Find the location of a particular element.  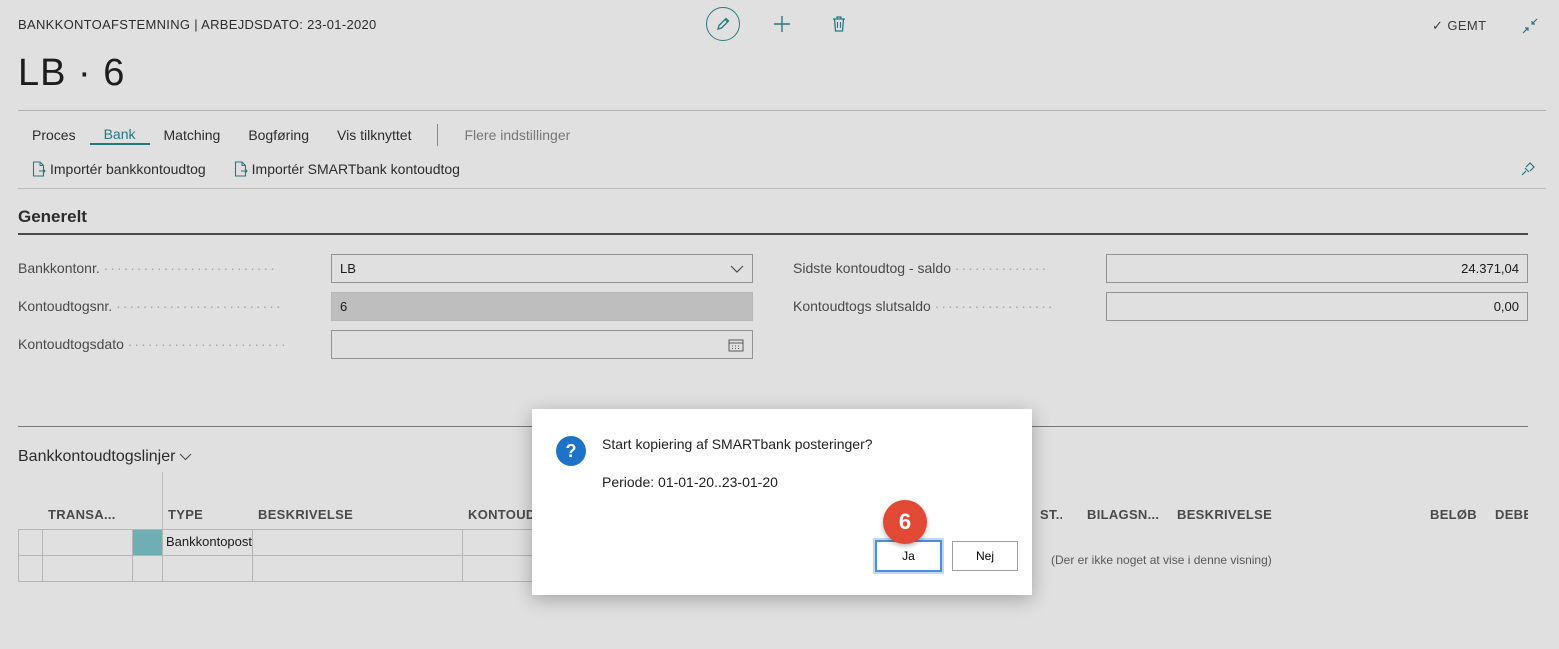

dialog-period: Periode: 01-01-20..23-01-20 is located at coordinates (690, 482).